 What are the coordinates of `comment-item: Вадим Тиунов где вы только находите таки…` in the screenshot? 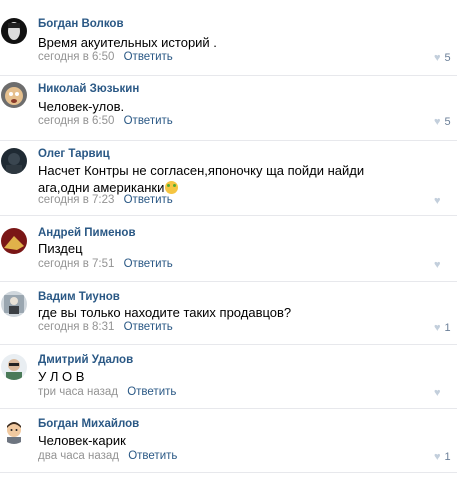 It's located at (228, 313).